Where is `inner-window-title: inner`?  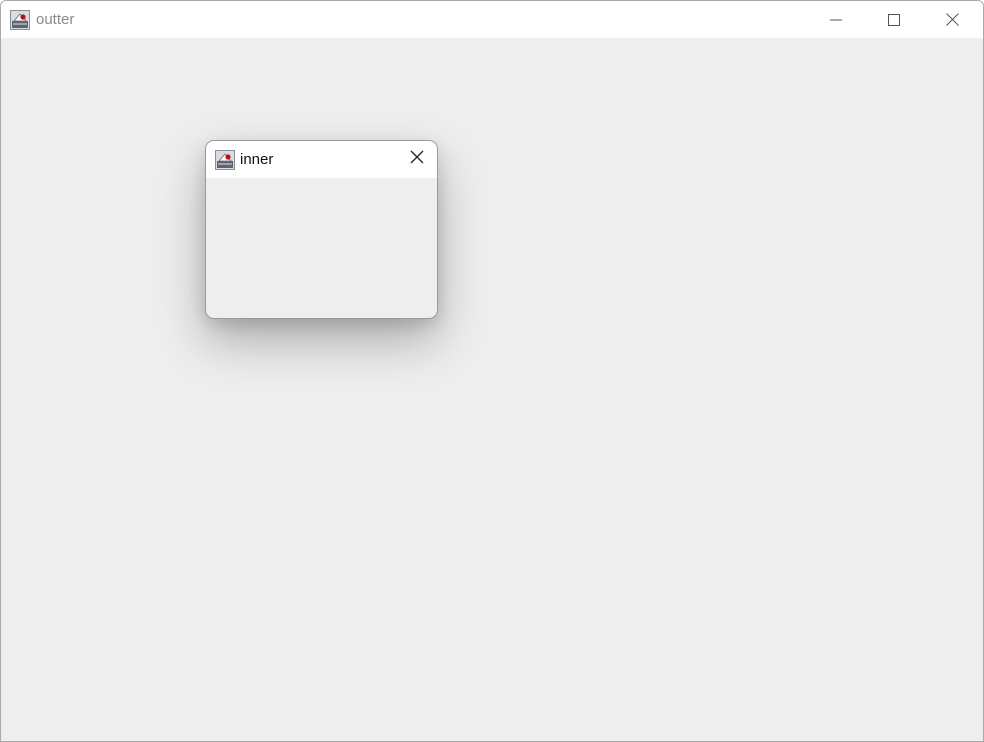
inner-window-title: inner is located at coordinates (257, 159).